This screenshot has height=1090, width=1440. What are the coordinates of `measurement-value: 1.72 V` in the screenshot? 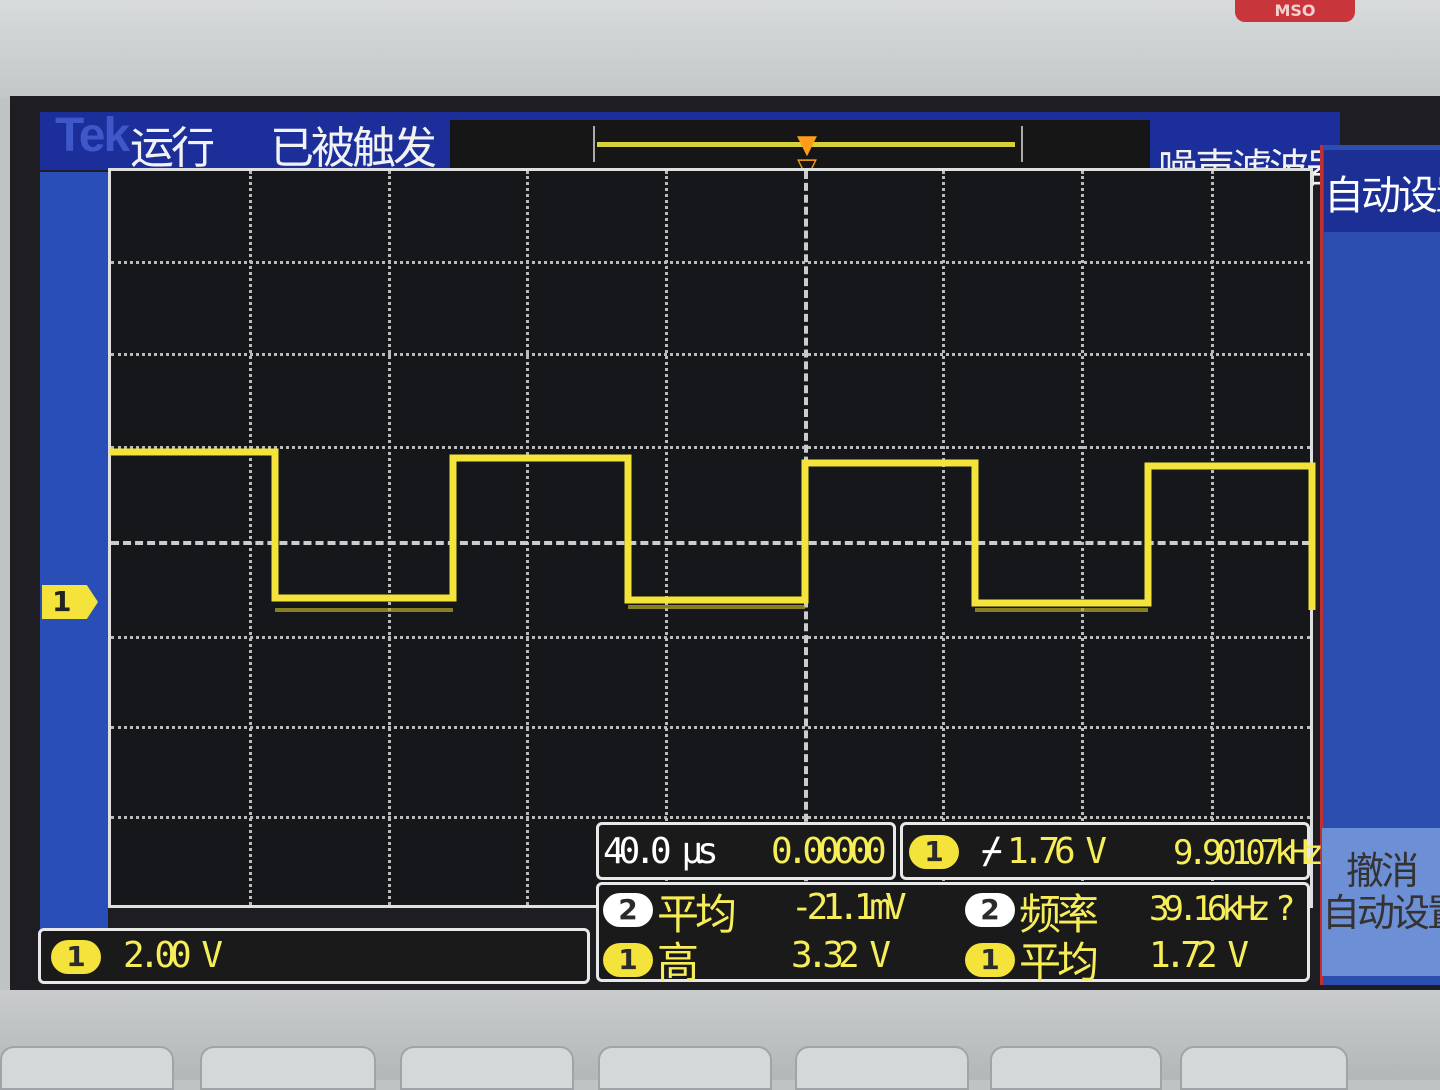 It's located at (1199, 955).